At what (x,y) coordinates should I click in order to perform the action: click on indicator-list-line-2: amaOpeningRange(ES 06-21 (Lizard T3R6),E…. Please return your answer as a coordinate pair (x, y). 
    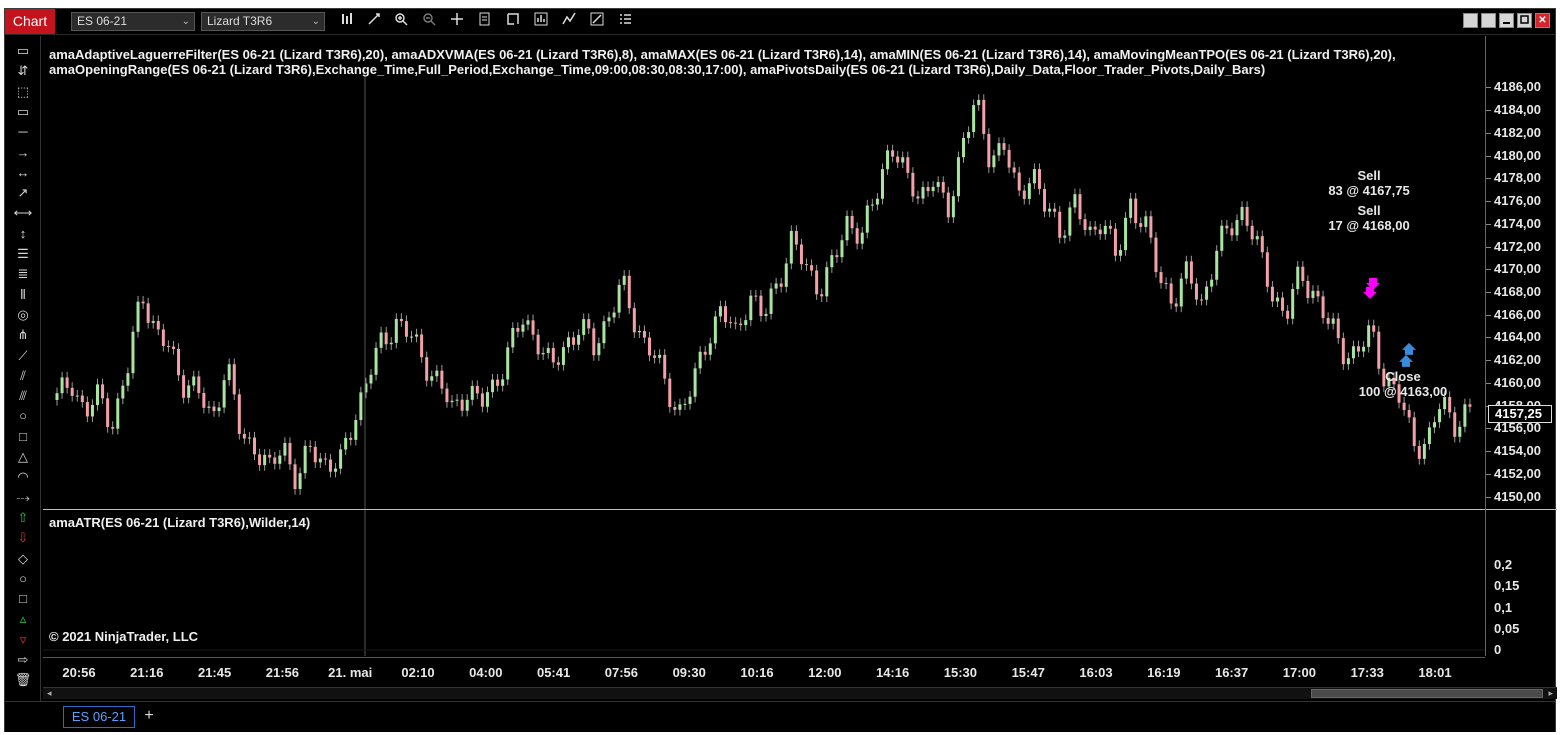
    Looking at the image, I should click on (657, 69).